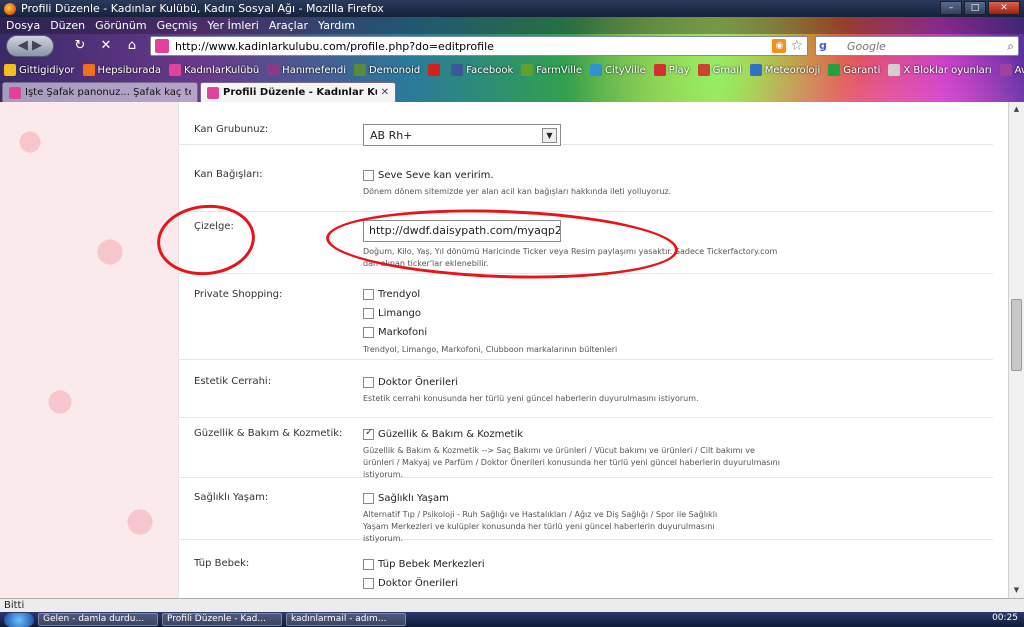 The width and height of the screenshot is (1024, 627). Describe the element at coordinates (10, 8) in the screenshot. I see `firefox-icon` at that location.